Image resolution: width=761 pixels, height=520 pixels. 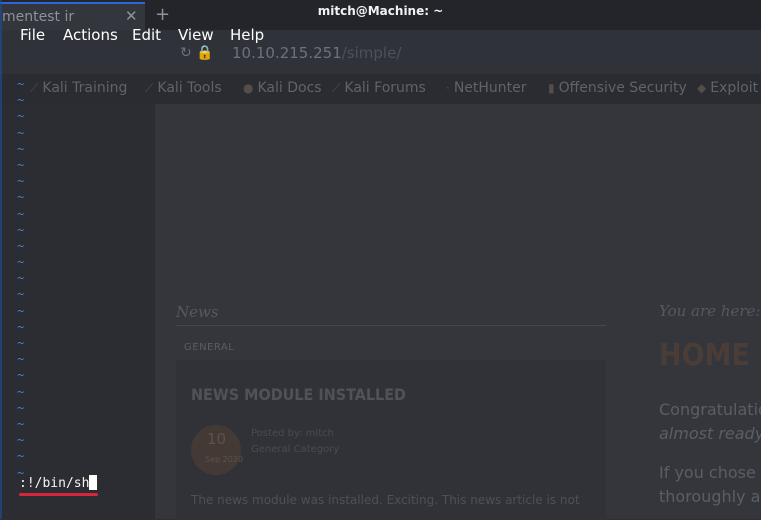 What do you see at coordinates (196, 35) in the screenshot?
I see `menu-view: View` at bounding box center [196, 35].